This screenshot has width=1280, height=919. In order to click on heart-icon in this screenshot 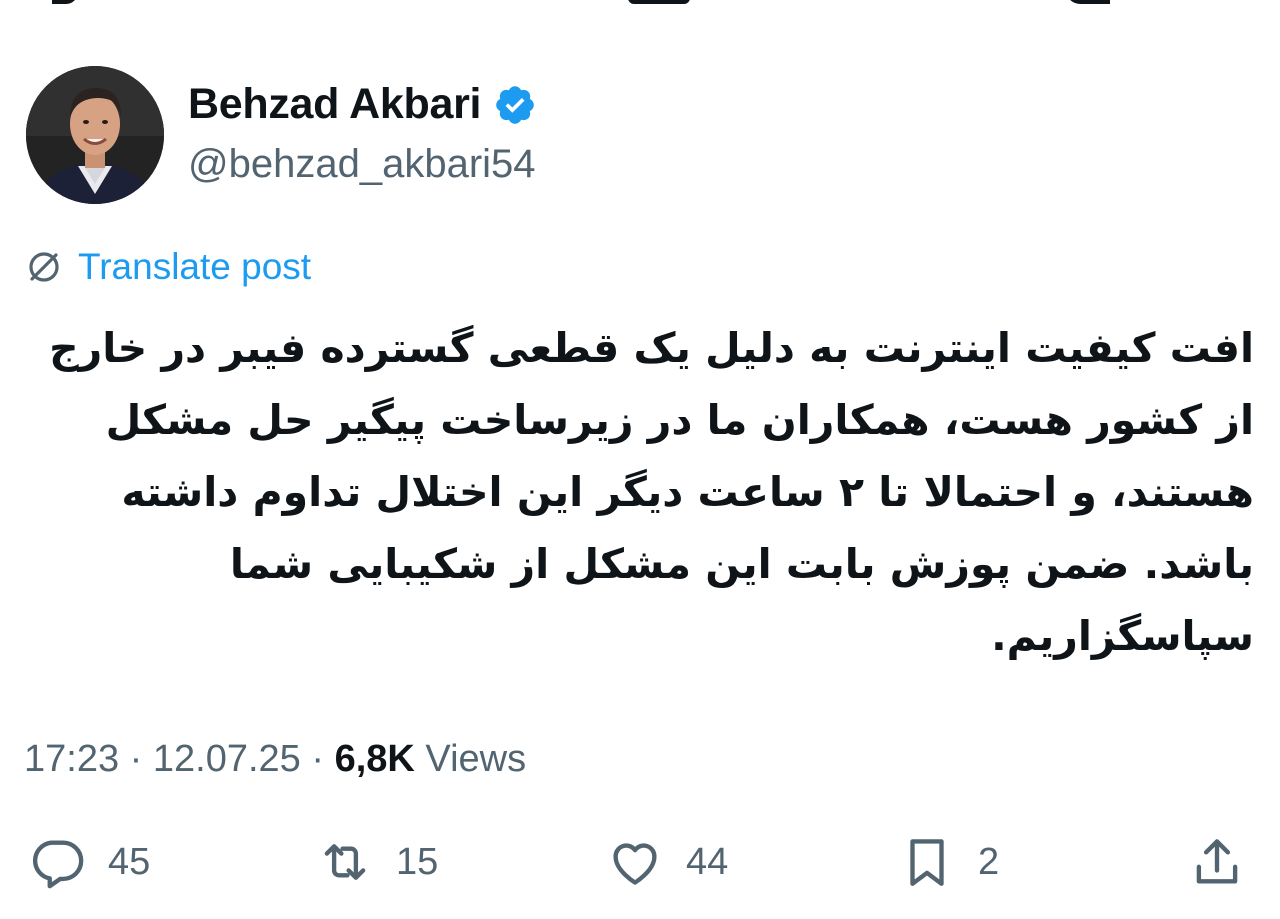, I will do `click(635, 864)`.